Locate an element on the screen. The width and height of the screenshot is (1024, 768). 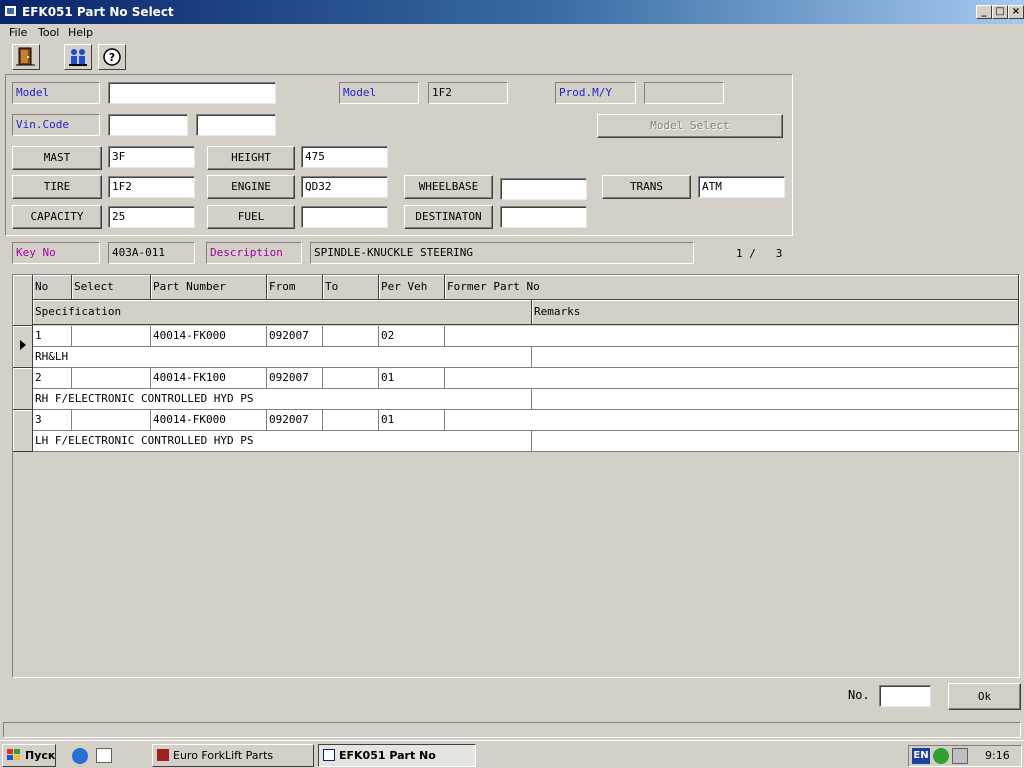
users-button is located at coordinates (78, 57).